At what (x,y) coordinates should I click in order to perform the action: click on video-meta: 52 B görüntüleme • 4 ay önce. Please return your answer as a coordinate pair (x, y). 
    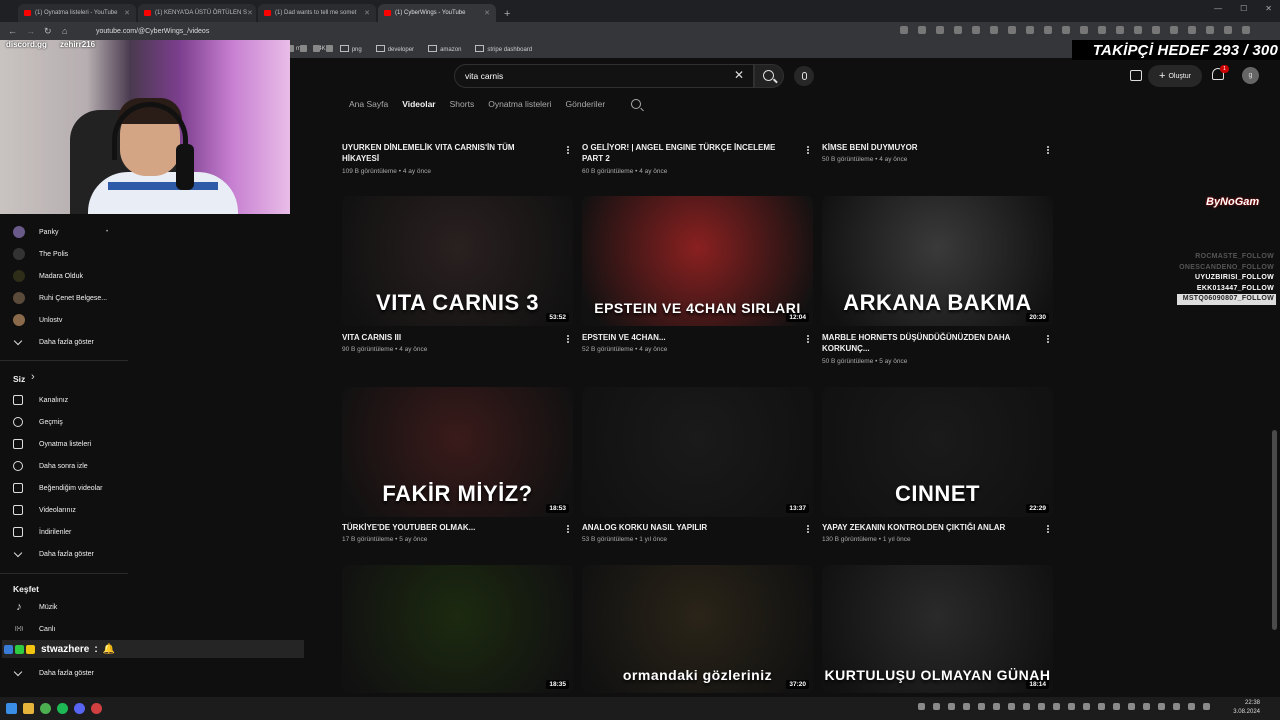
    Looking at the image, I should click on (625, 349).